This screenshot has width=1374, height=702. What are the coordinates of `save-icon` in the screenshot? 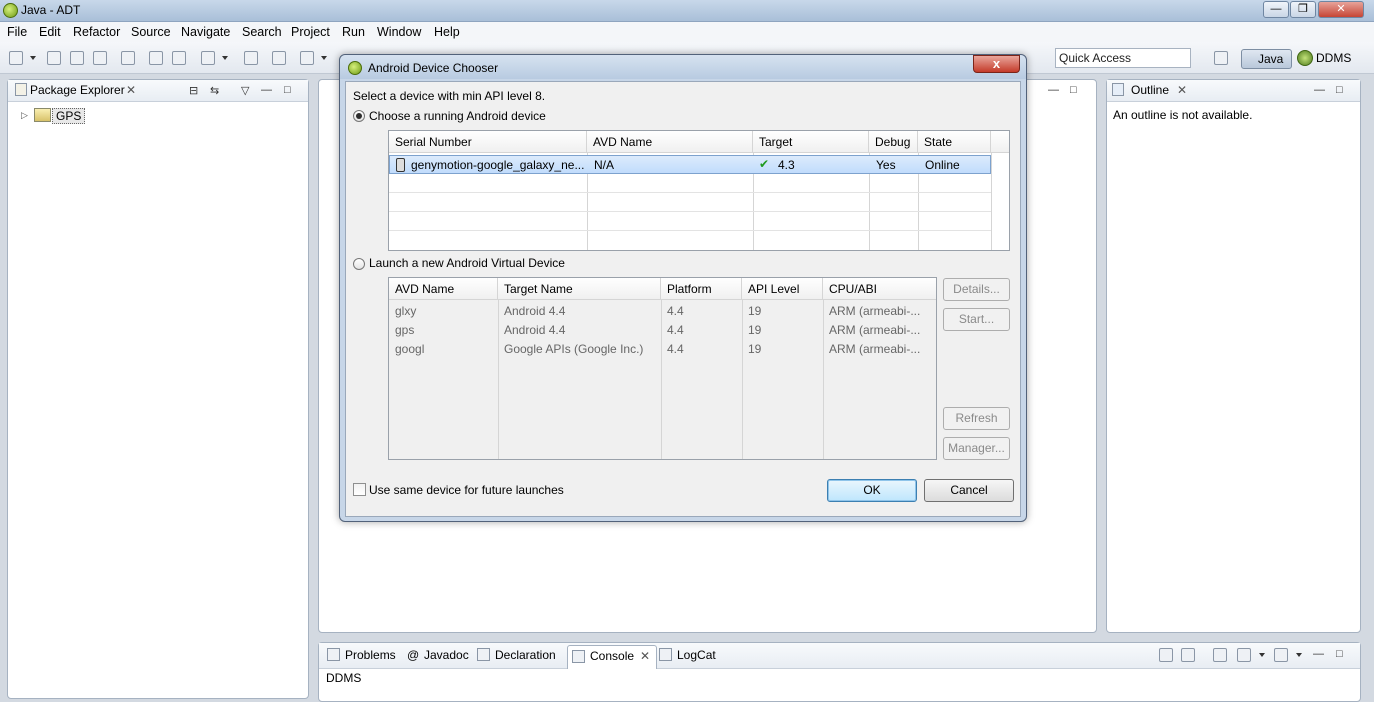 It's located at (54, 58).